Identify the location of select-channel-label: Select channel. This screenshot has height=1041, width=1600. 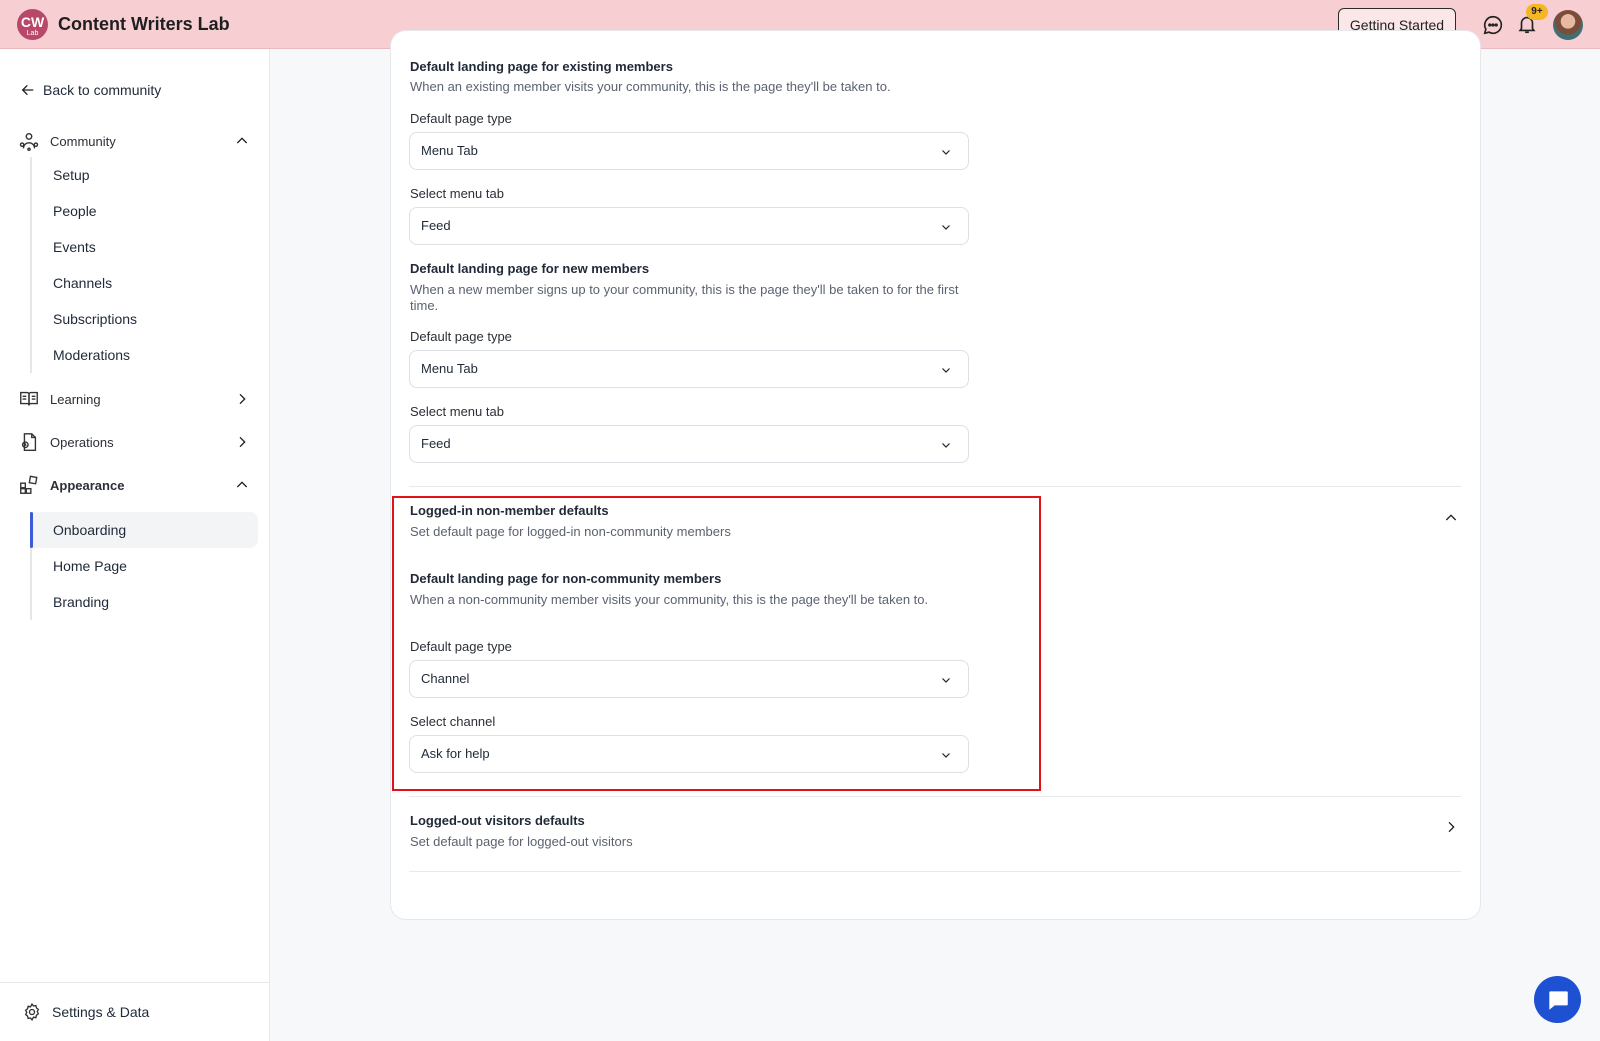
(453, 721).